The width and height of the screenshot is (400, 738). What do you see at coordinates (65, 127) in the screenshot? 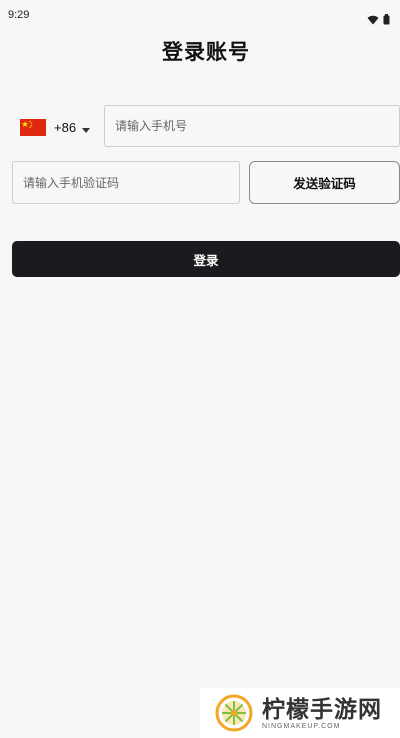
I see `country-code: +86` at bounding box center [65, 127].